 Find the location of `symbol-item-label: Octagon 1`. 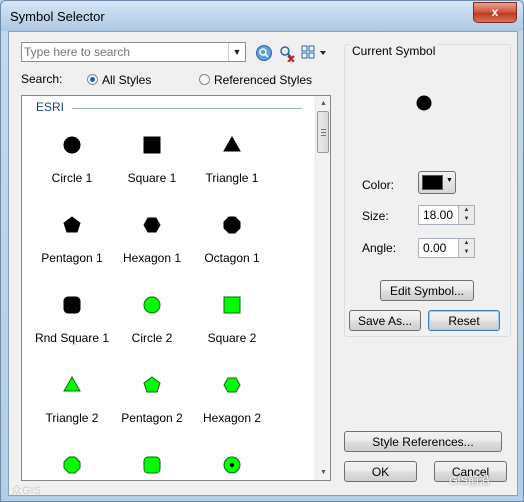

symbol-item-label: Octagon 1 is located at coordinates (232, 258).